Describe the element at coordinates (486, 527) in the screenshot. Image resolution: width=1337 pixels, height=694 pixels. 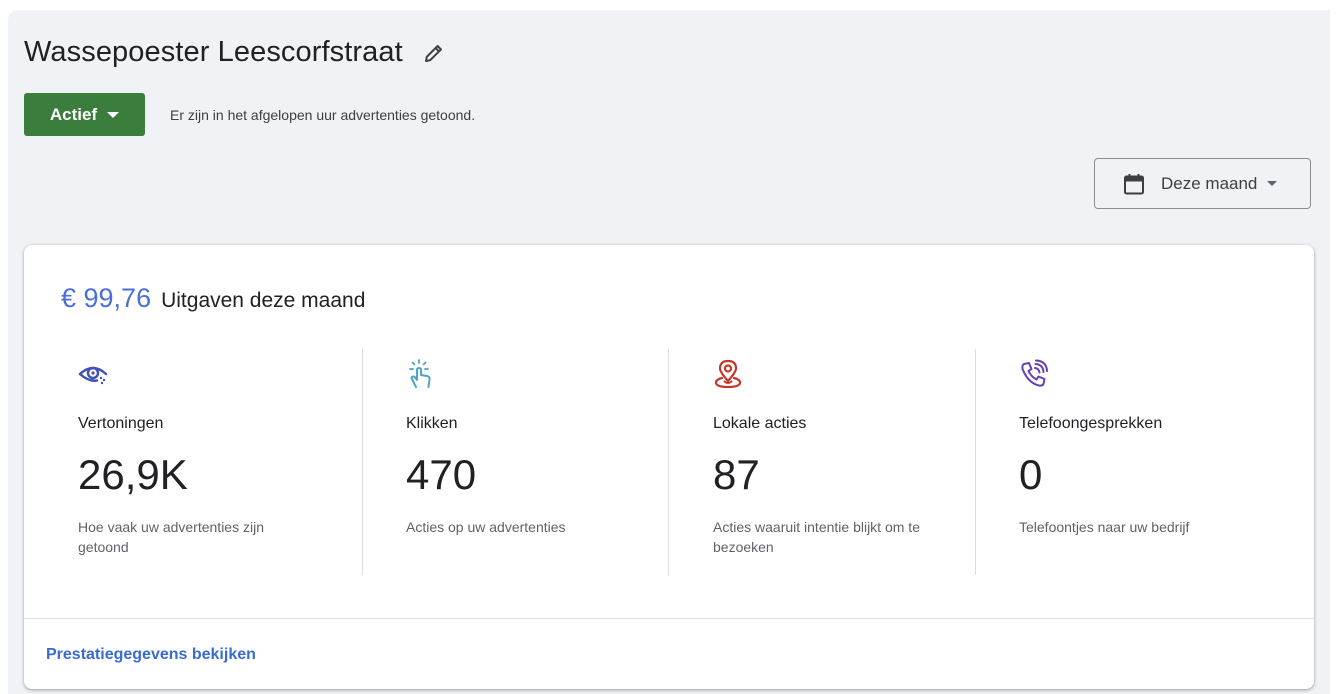
I see `metric-description: Acties op uw advertenties` at that location.